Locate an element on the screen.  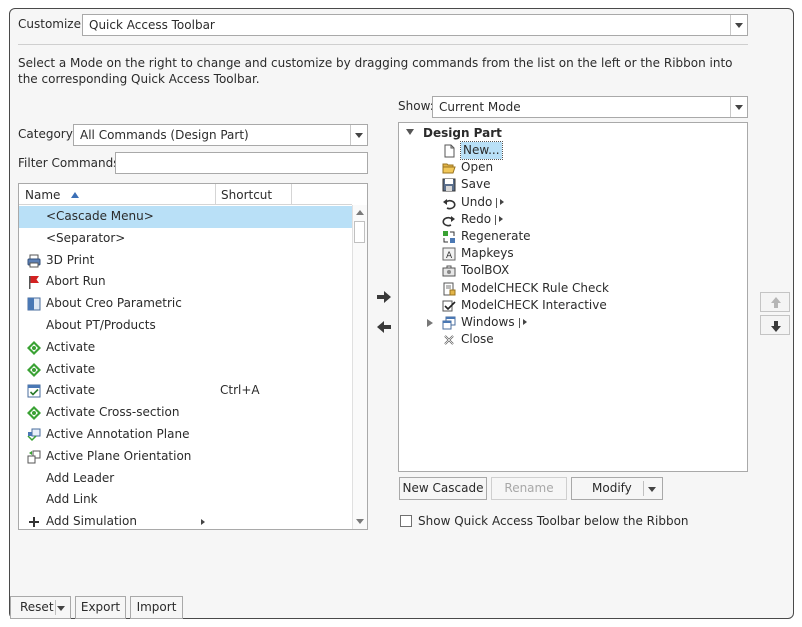
rename-button: Rename is located at coordinates (529, 488).